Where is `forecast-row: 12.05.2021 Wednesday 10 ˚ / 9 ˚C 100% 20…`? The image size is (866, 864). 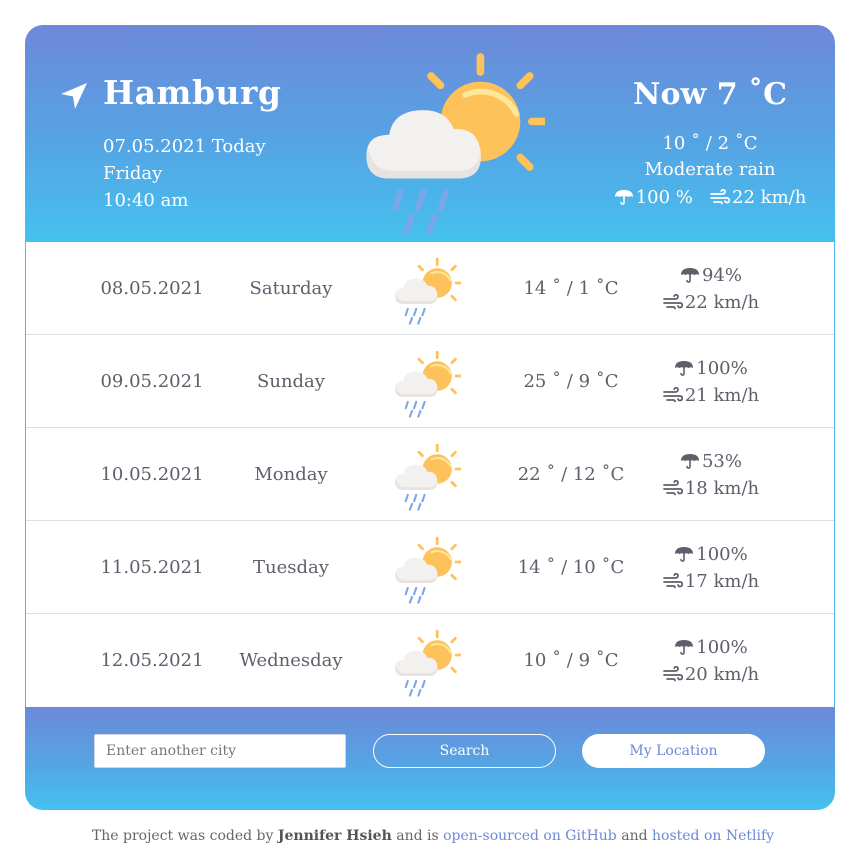 forecast-row: 12.05.2021 Wednesday 10 ˚ / 9 ˚C 100% 20… is located at coordinates (430, 660).